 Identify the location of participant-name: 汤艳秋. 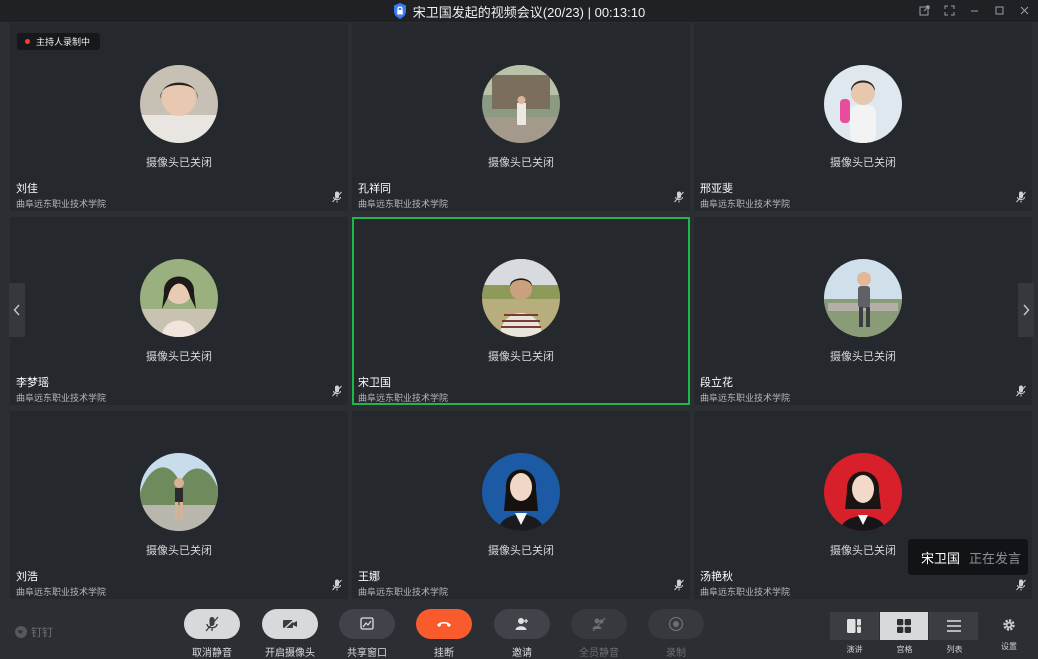
(716, 577).